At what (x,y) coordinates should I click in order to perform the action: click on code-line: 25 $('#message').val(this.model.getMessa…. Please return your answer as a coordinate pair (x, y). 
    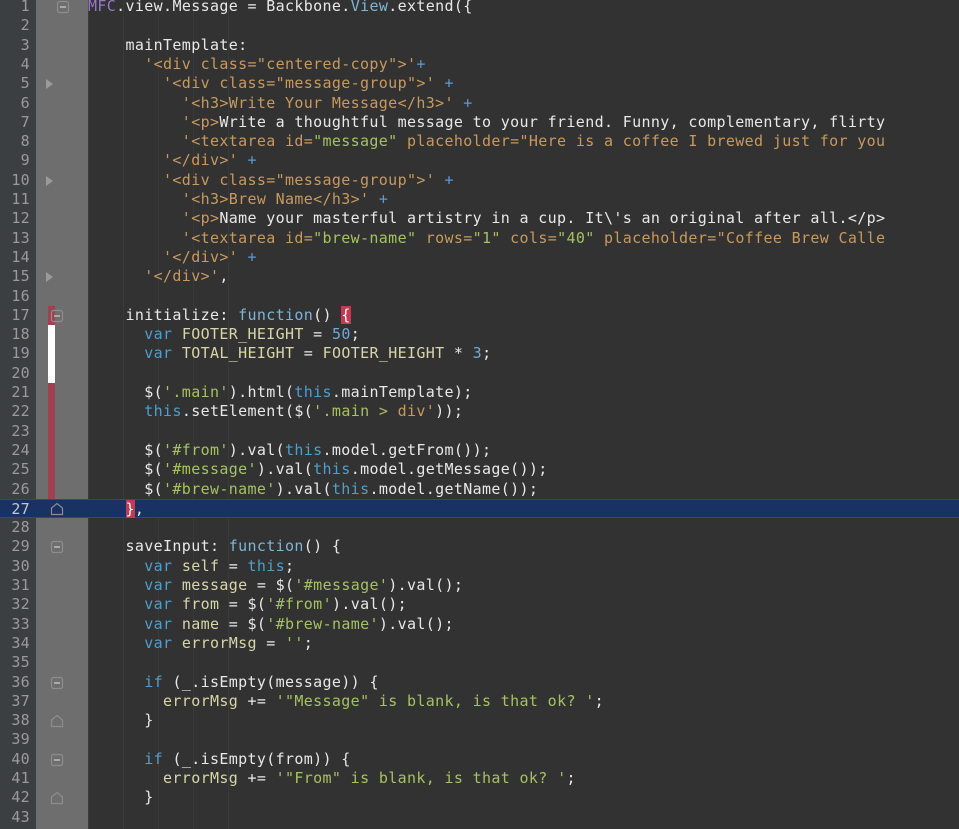
    Looking at the image, I should click on (479, 469).